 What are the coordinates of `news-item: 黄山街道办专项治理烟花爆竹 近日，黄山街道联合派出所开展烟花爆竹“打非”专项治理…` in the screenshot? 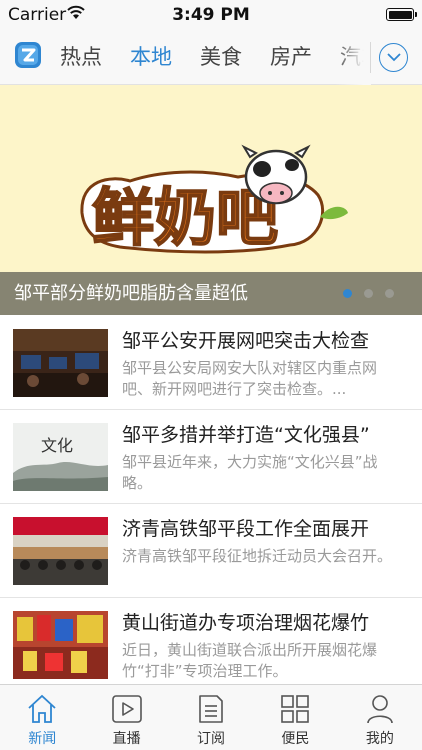 It's located at (211, 641).